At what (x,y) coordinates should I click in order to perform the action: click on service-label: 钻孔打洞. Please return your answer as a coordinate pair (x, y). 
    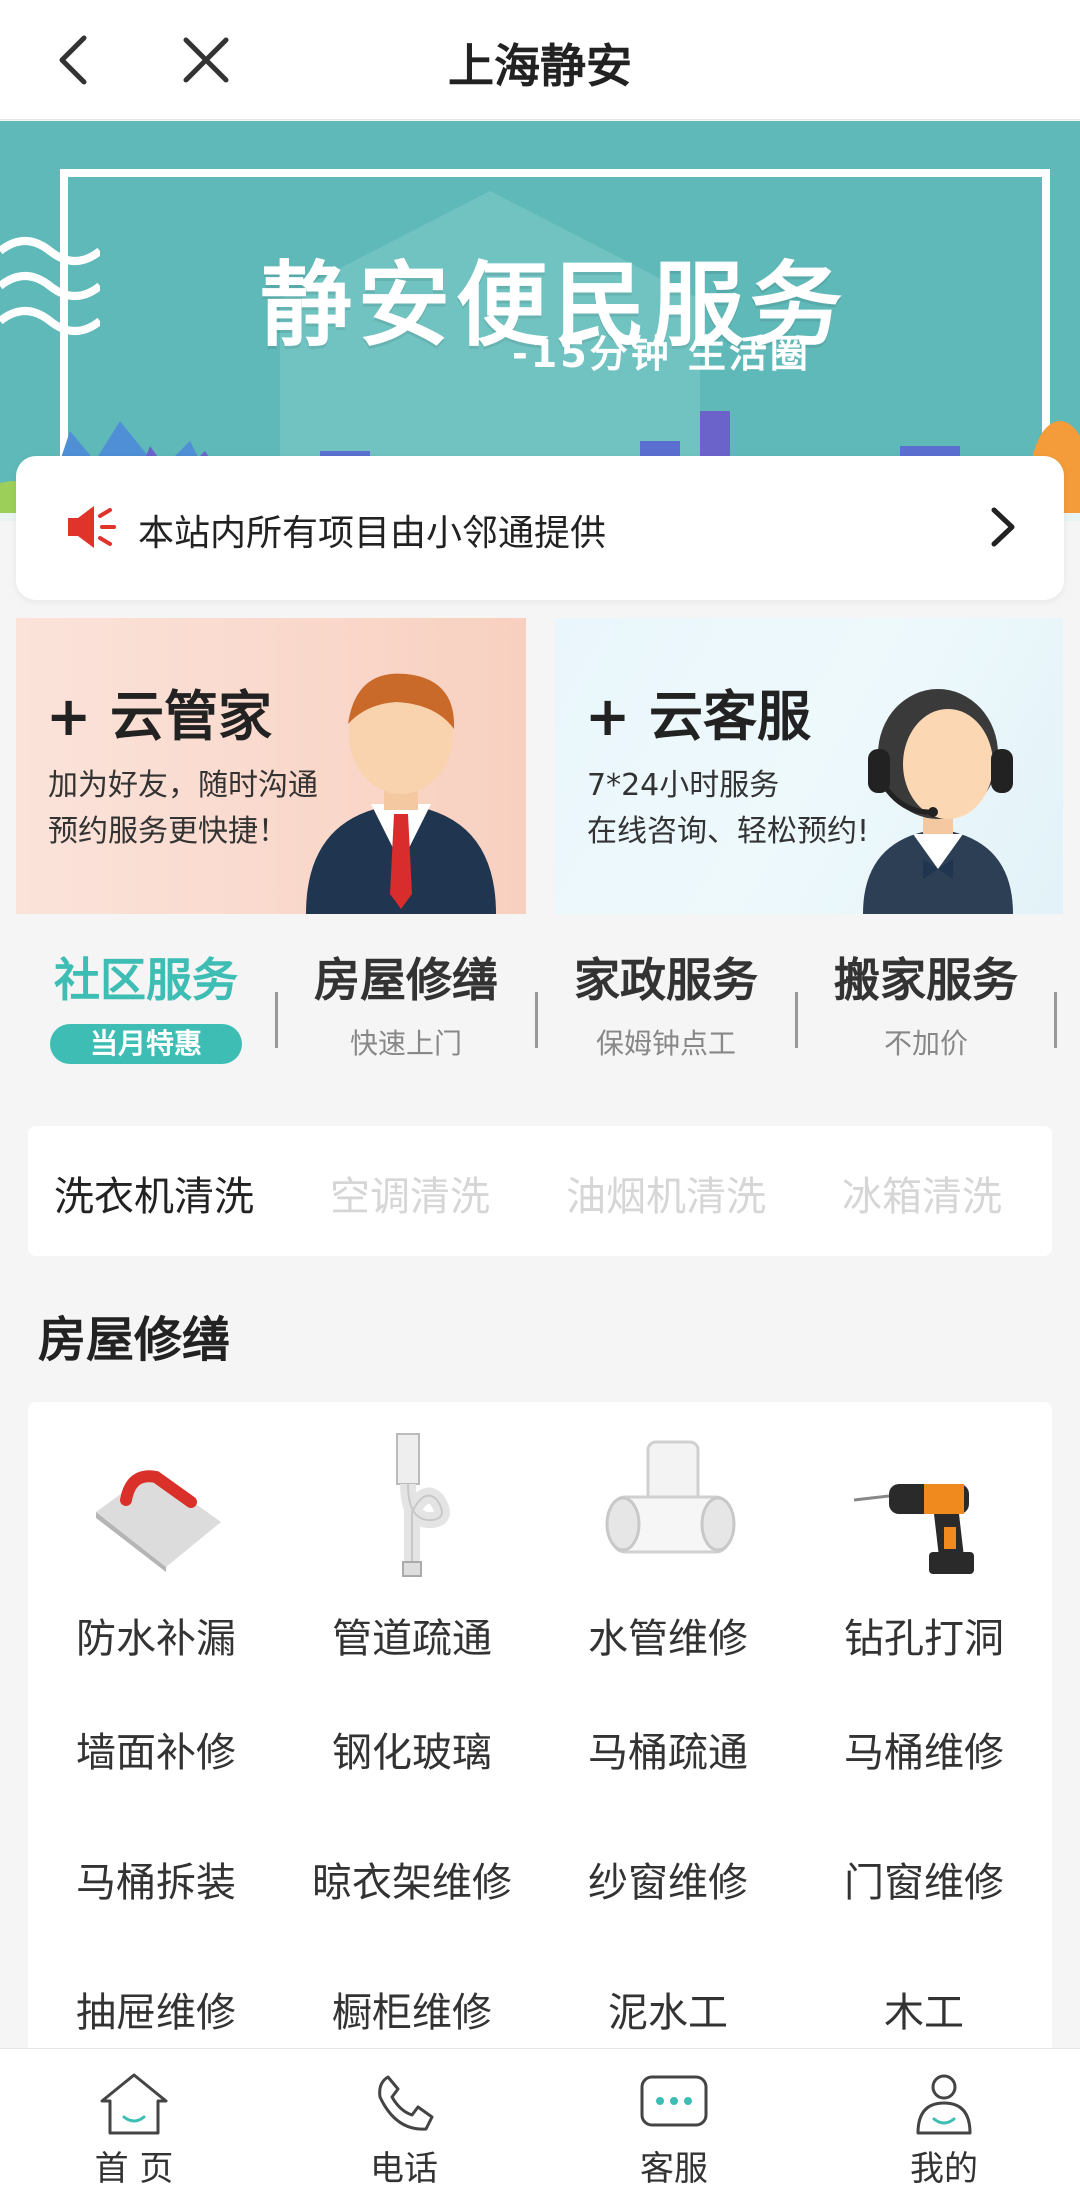
    Looking at the image, I should click on (924, 1639).